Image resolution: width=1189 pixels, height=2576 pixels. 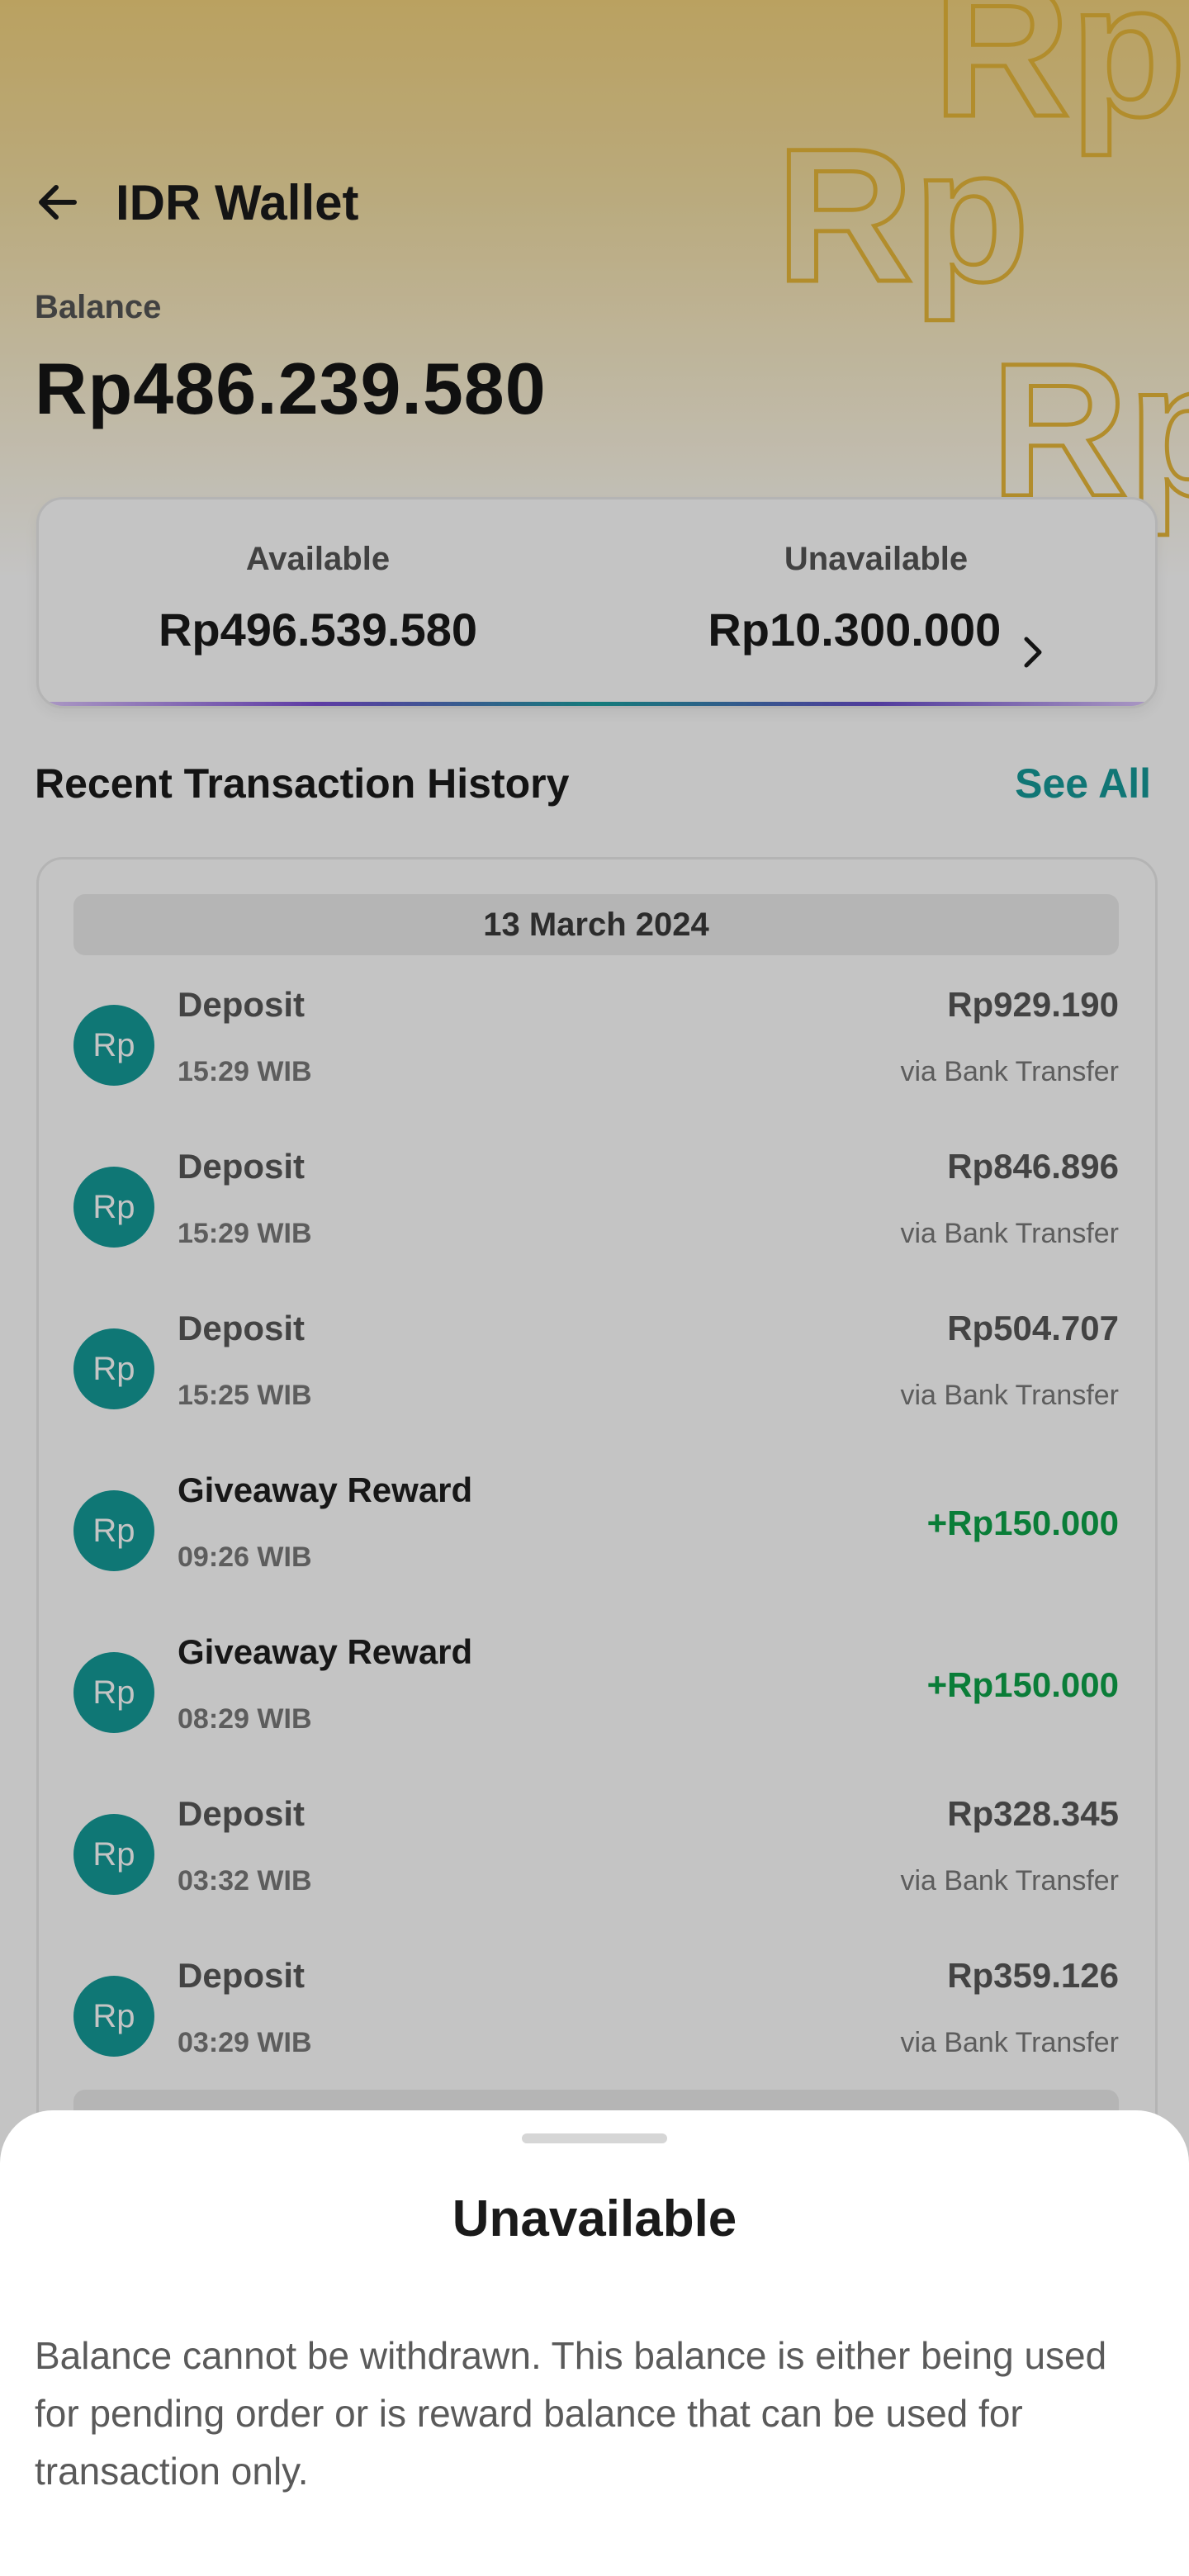 I want to click on sheet-title: Unavailable, so click(x=594, y=2218).